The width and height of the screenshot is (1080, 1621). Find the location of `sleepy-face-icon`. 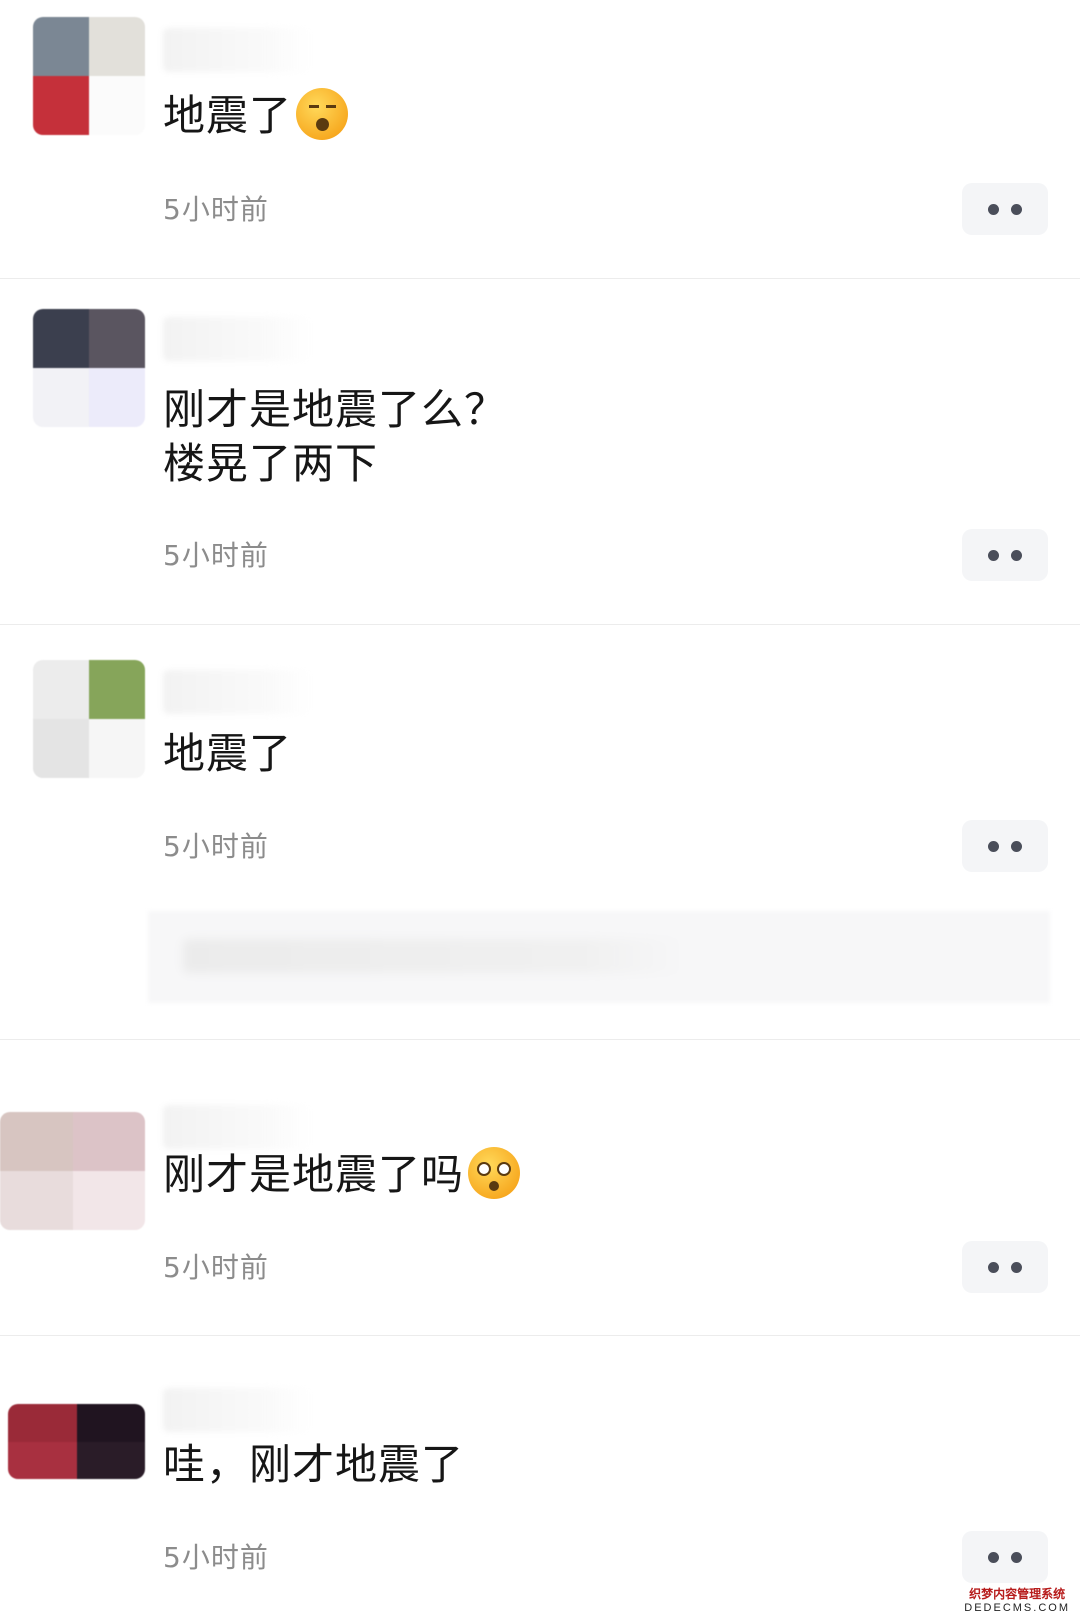

sleepy-face-icon is located at coordinates (322, 114).